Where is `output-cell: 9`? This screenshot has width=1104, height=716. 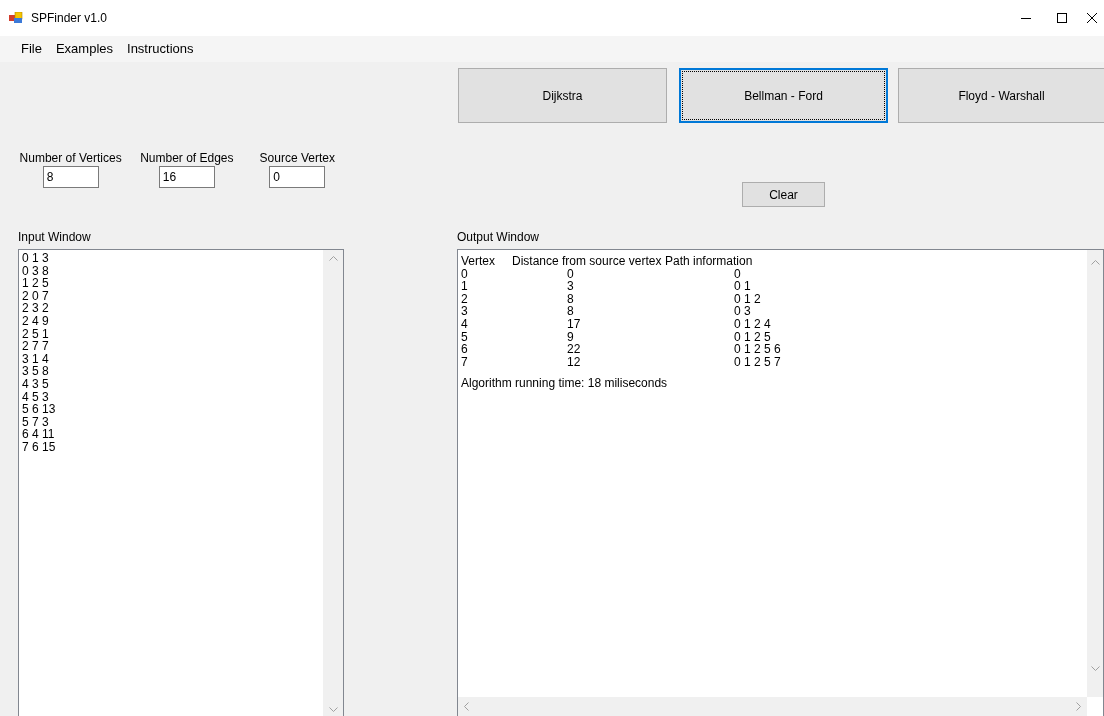
output-cell: 9 is located at coordinates (570, 336).